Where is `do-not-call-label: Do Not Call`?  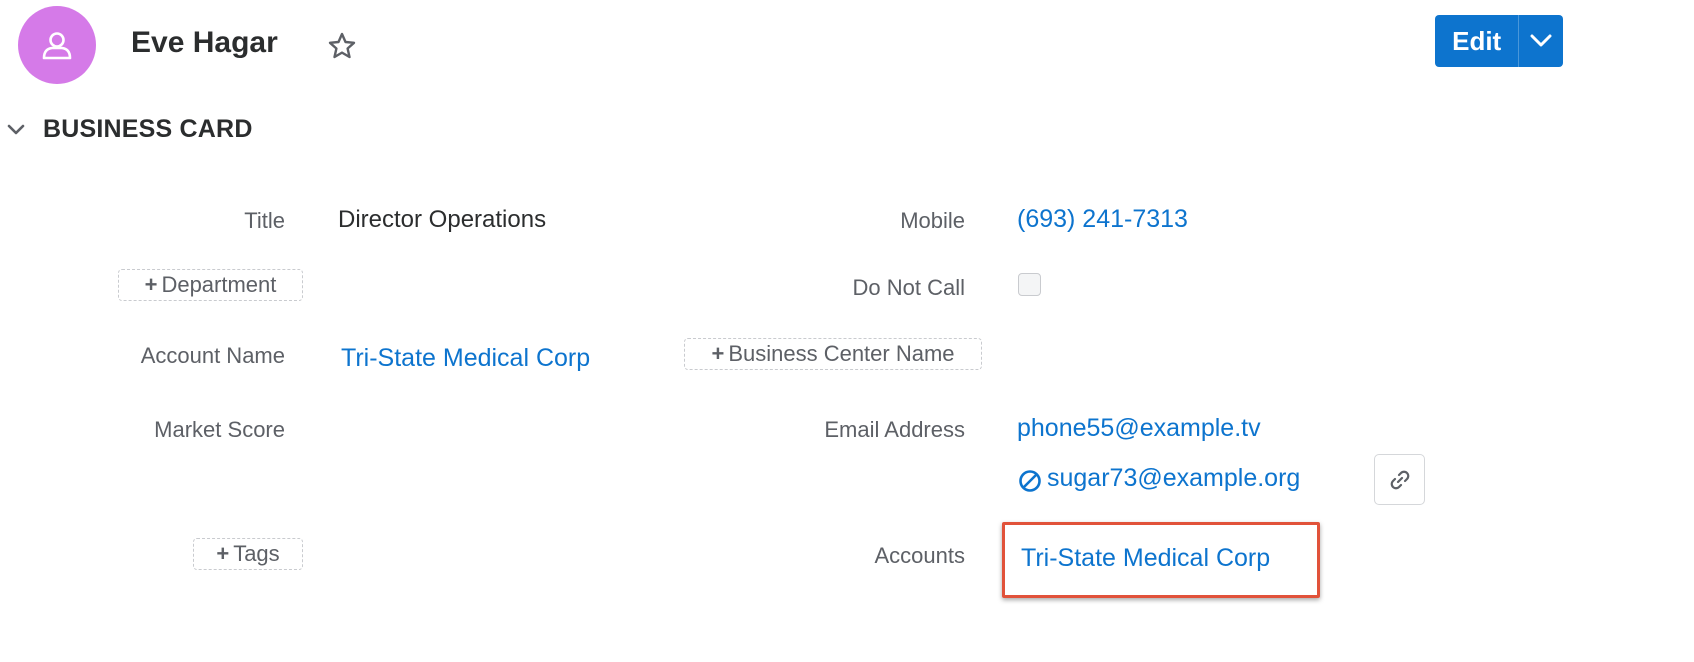 do-not-call-label: Do Not Call is located at coordinates (908, 287).